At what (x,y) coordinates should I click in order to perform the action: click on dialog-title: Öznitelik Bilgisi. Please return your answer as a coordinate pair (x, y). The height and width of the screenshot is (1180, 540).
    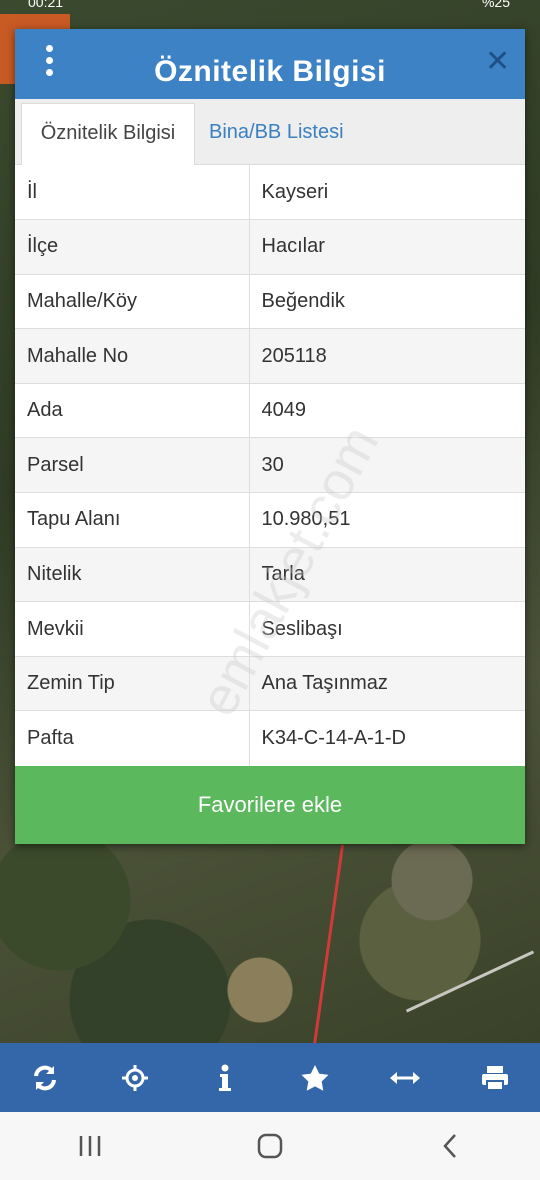
    Looking at the image, I should click on (270, 71).